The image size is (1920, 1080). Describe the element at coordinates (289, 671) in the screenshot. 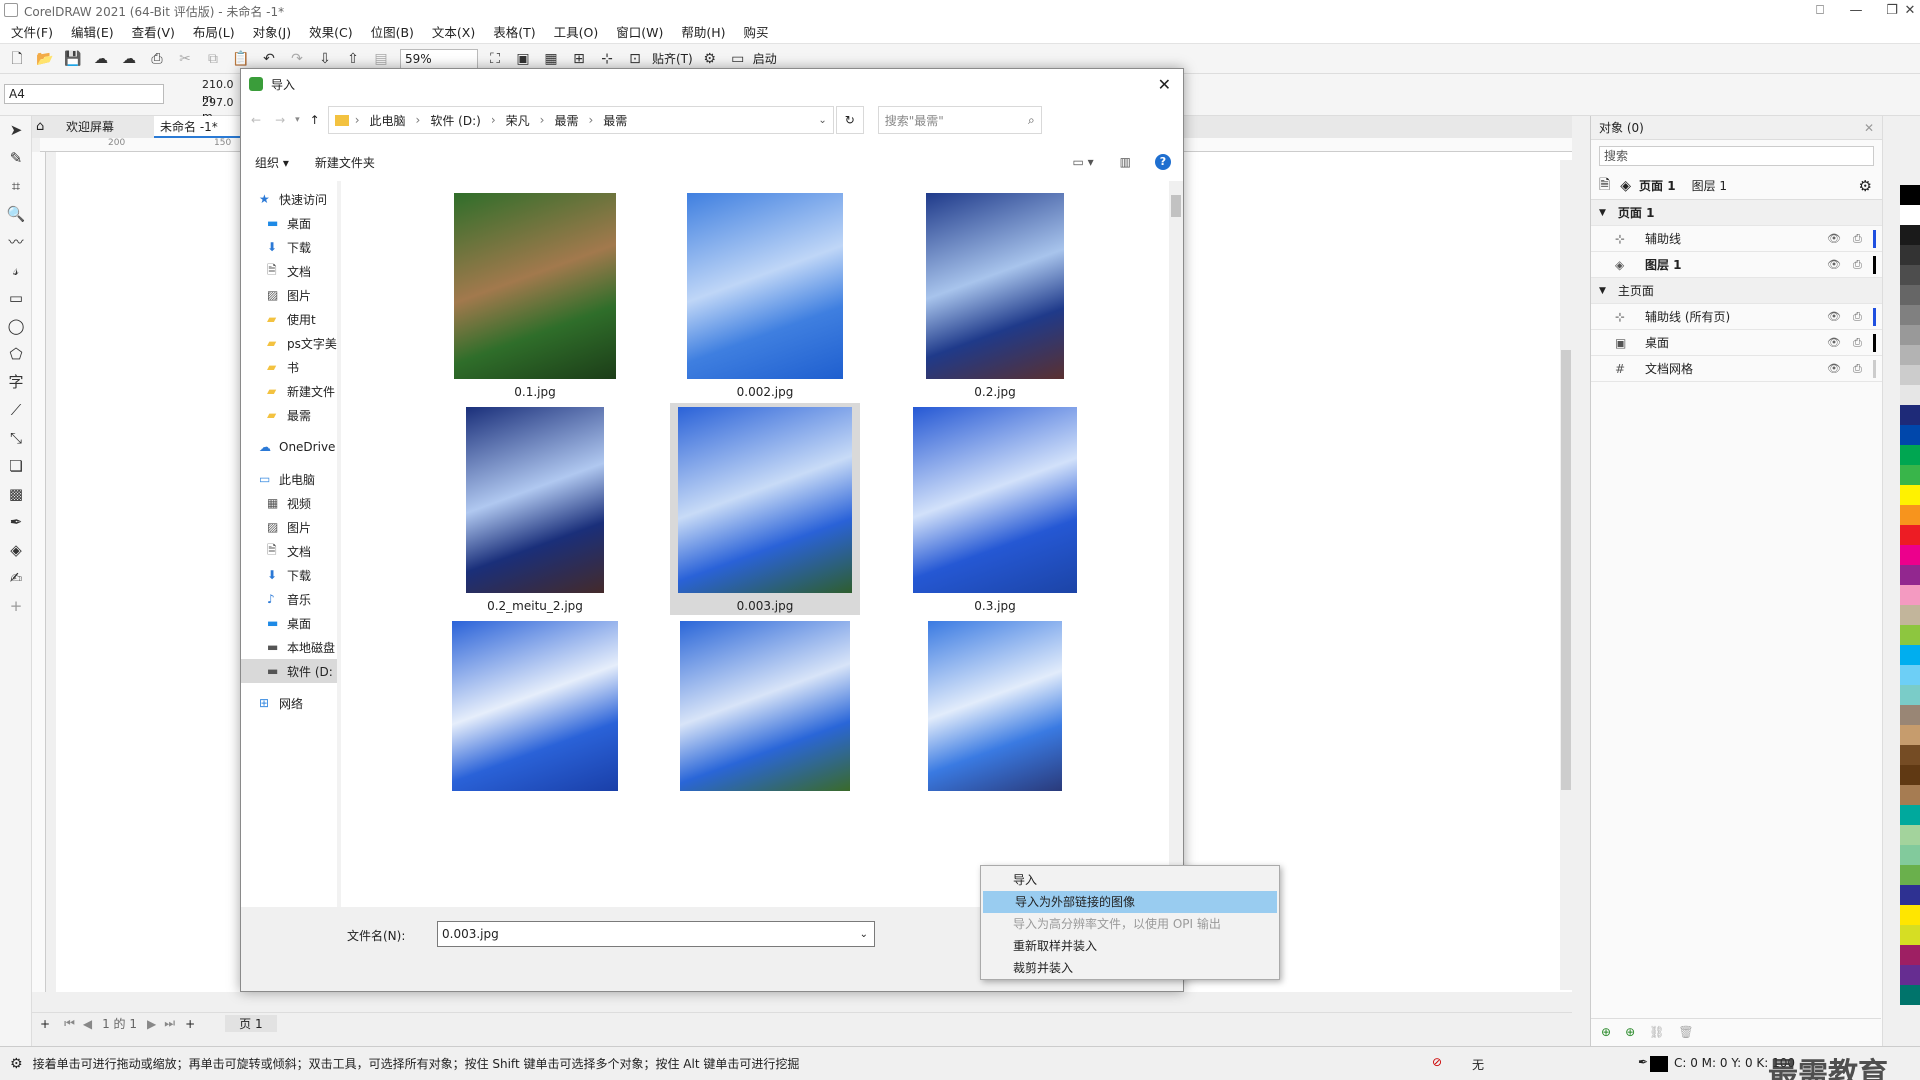

I see `nav-item: ▬ 软件 (D:` at that location.